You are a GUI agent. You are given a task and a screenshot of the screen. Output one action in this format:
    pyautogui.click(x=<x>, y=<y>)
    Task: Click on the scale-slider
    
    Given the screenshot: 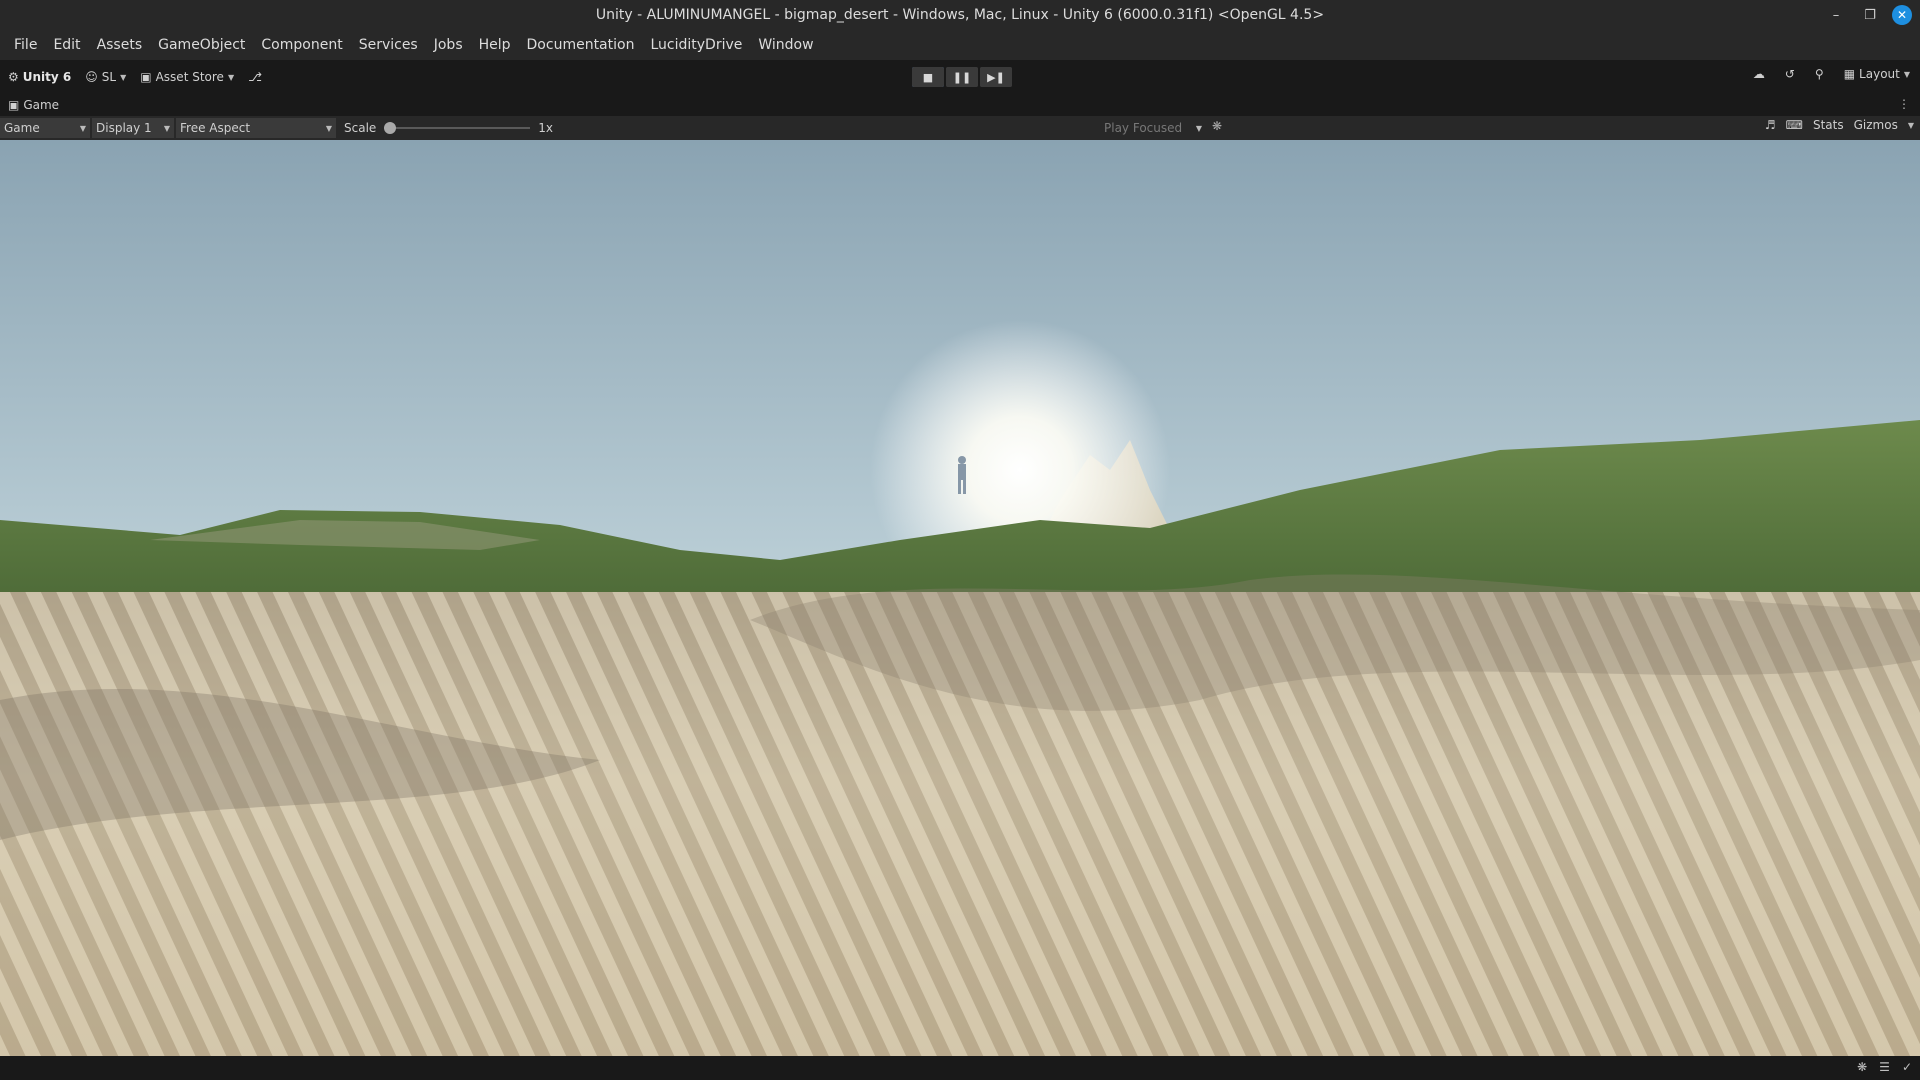 What is the action you would take?
    pyautogui.click(x=457, y=128)
    